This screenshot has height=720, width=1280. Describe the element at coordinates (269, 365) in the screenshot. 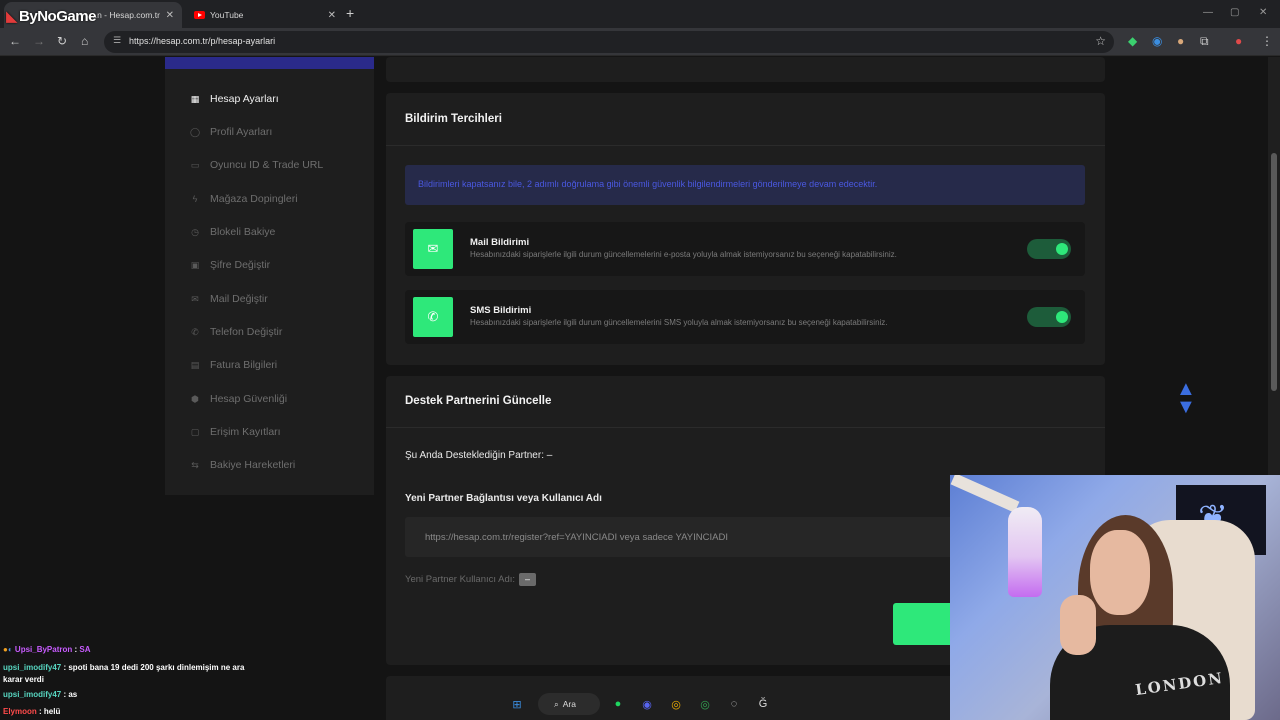

I see `sidebar-item-fatura-bilgileri: ▤ Fatura Bilgileri` at that location.